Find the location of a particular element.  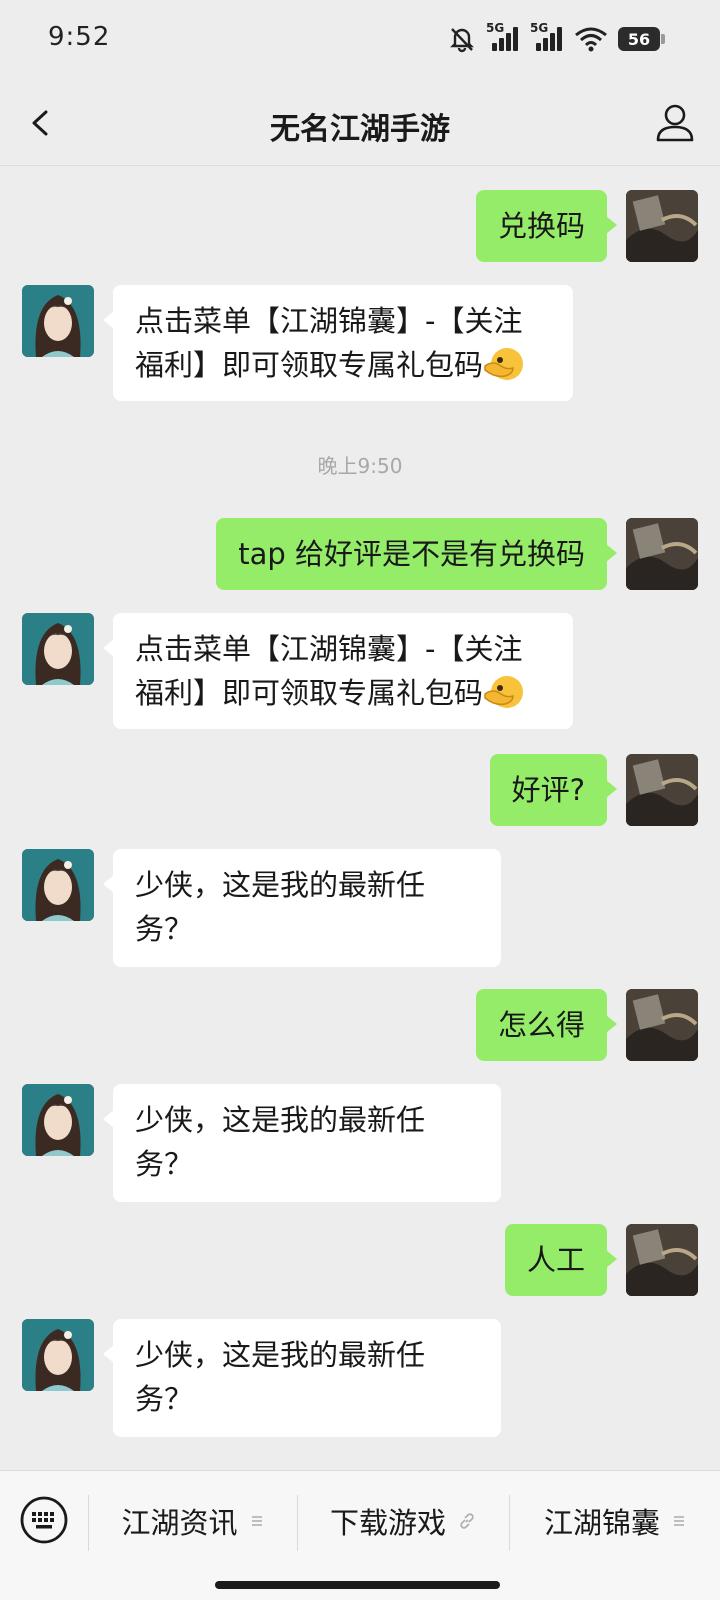

bell-muted-icon is located at coordinates (462, 40).